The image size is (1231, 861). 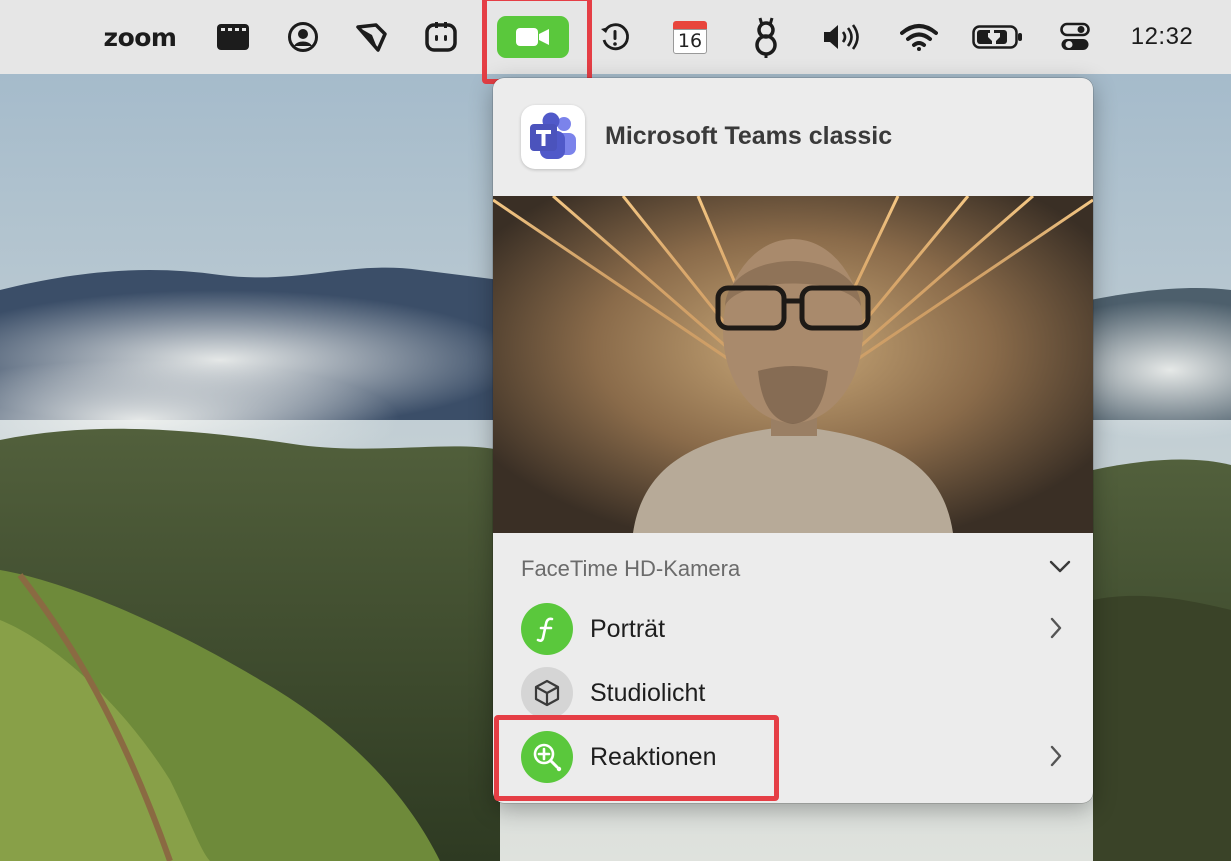 What do you see at coordinates (796, 571) in the screenshot?
I see `camera-selector: FaceTime HD-Kamera` at bounding box center [796, 571].